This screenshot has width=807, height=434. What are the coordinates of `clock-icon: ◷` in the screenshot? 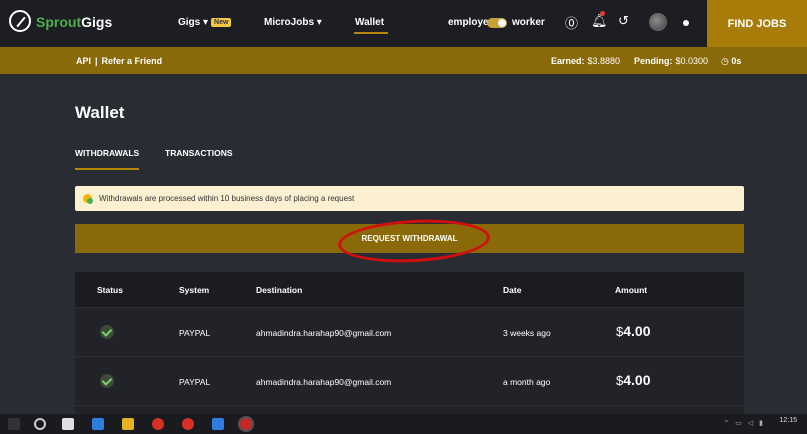 It's located at (725, 61).